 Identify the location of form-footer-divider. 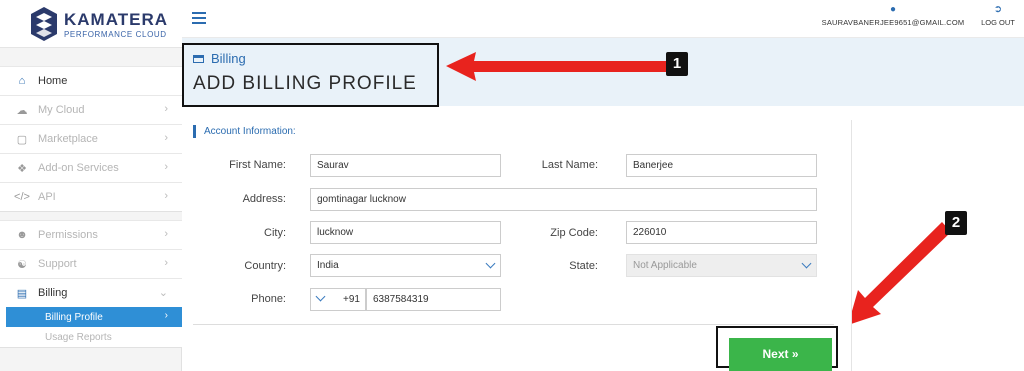
(513, 324).